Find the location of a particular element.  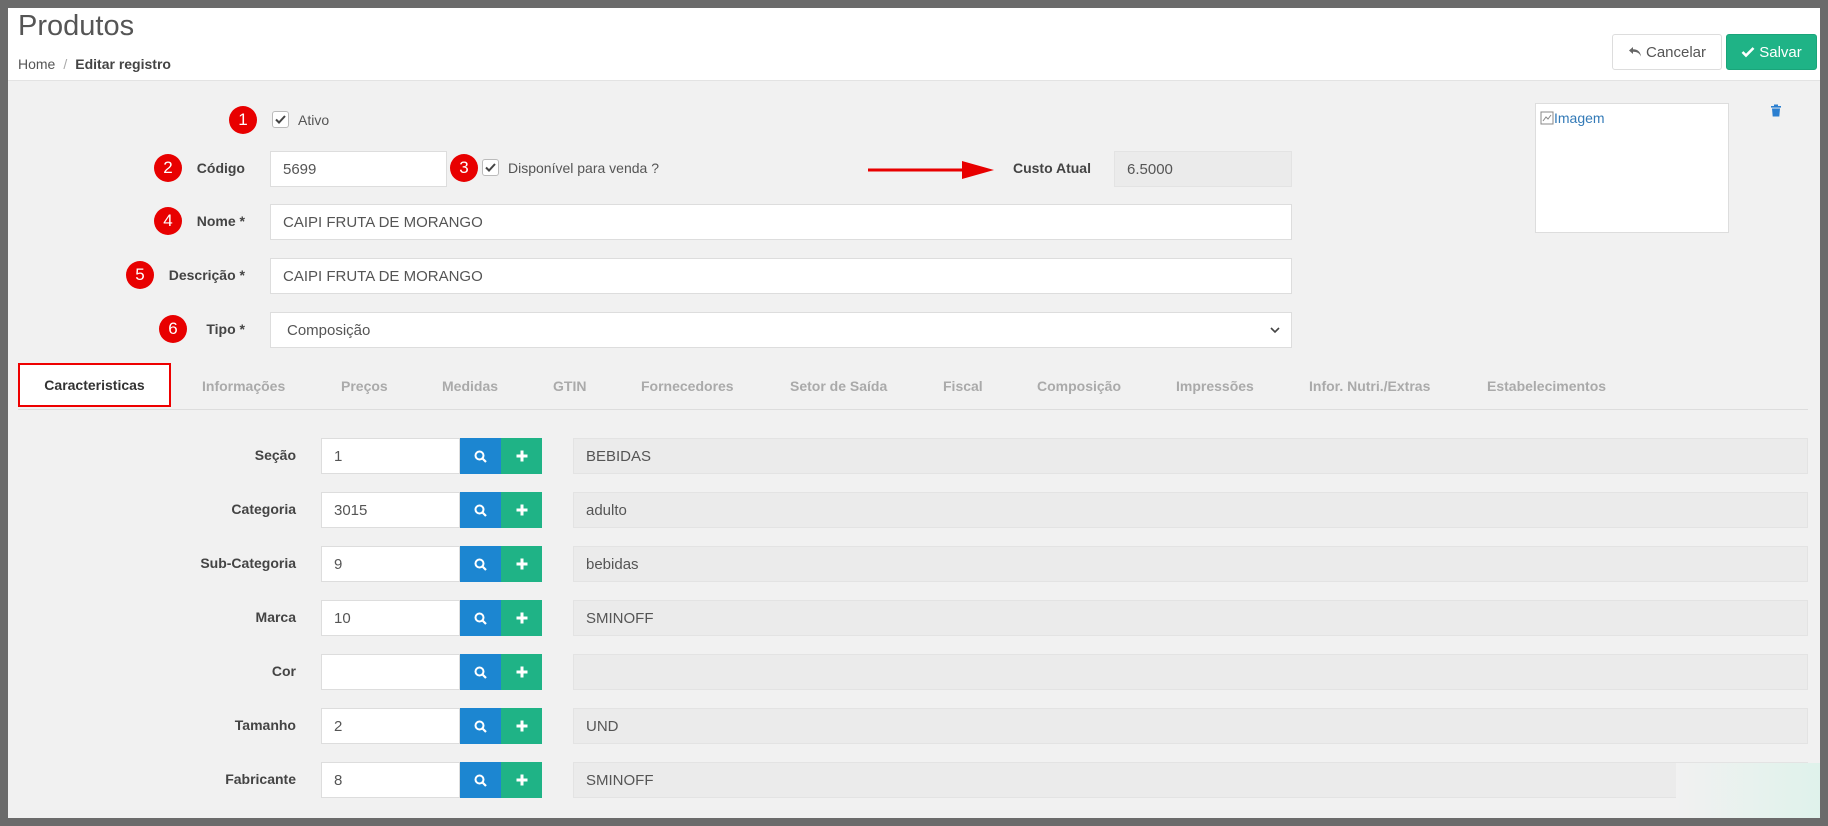

tab-fiscal: Fiscal is located at coordinates (963, 386).